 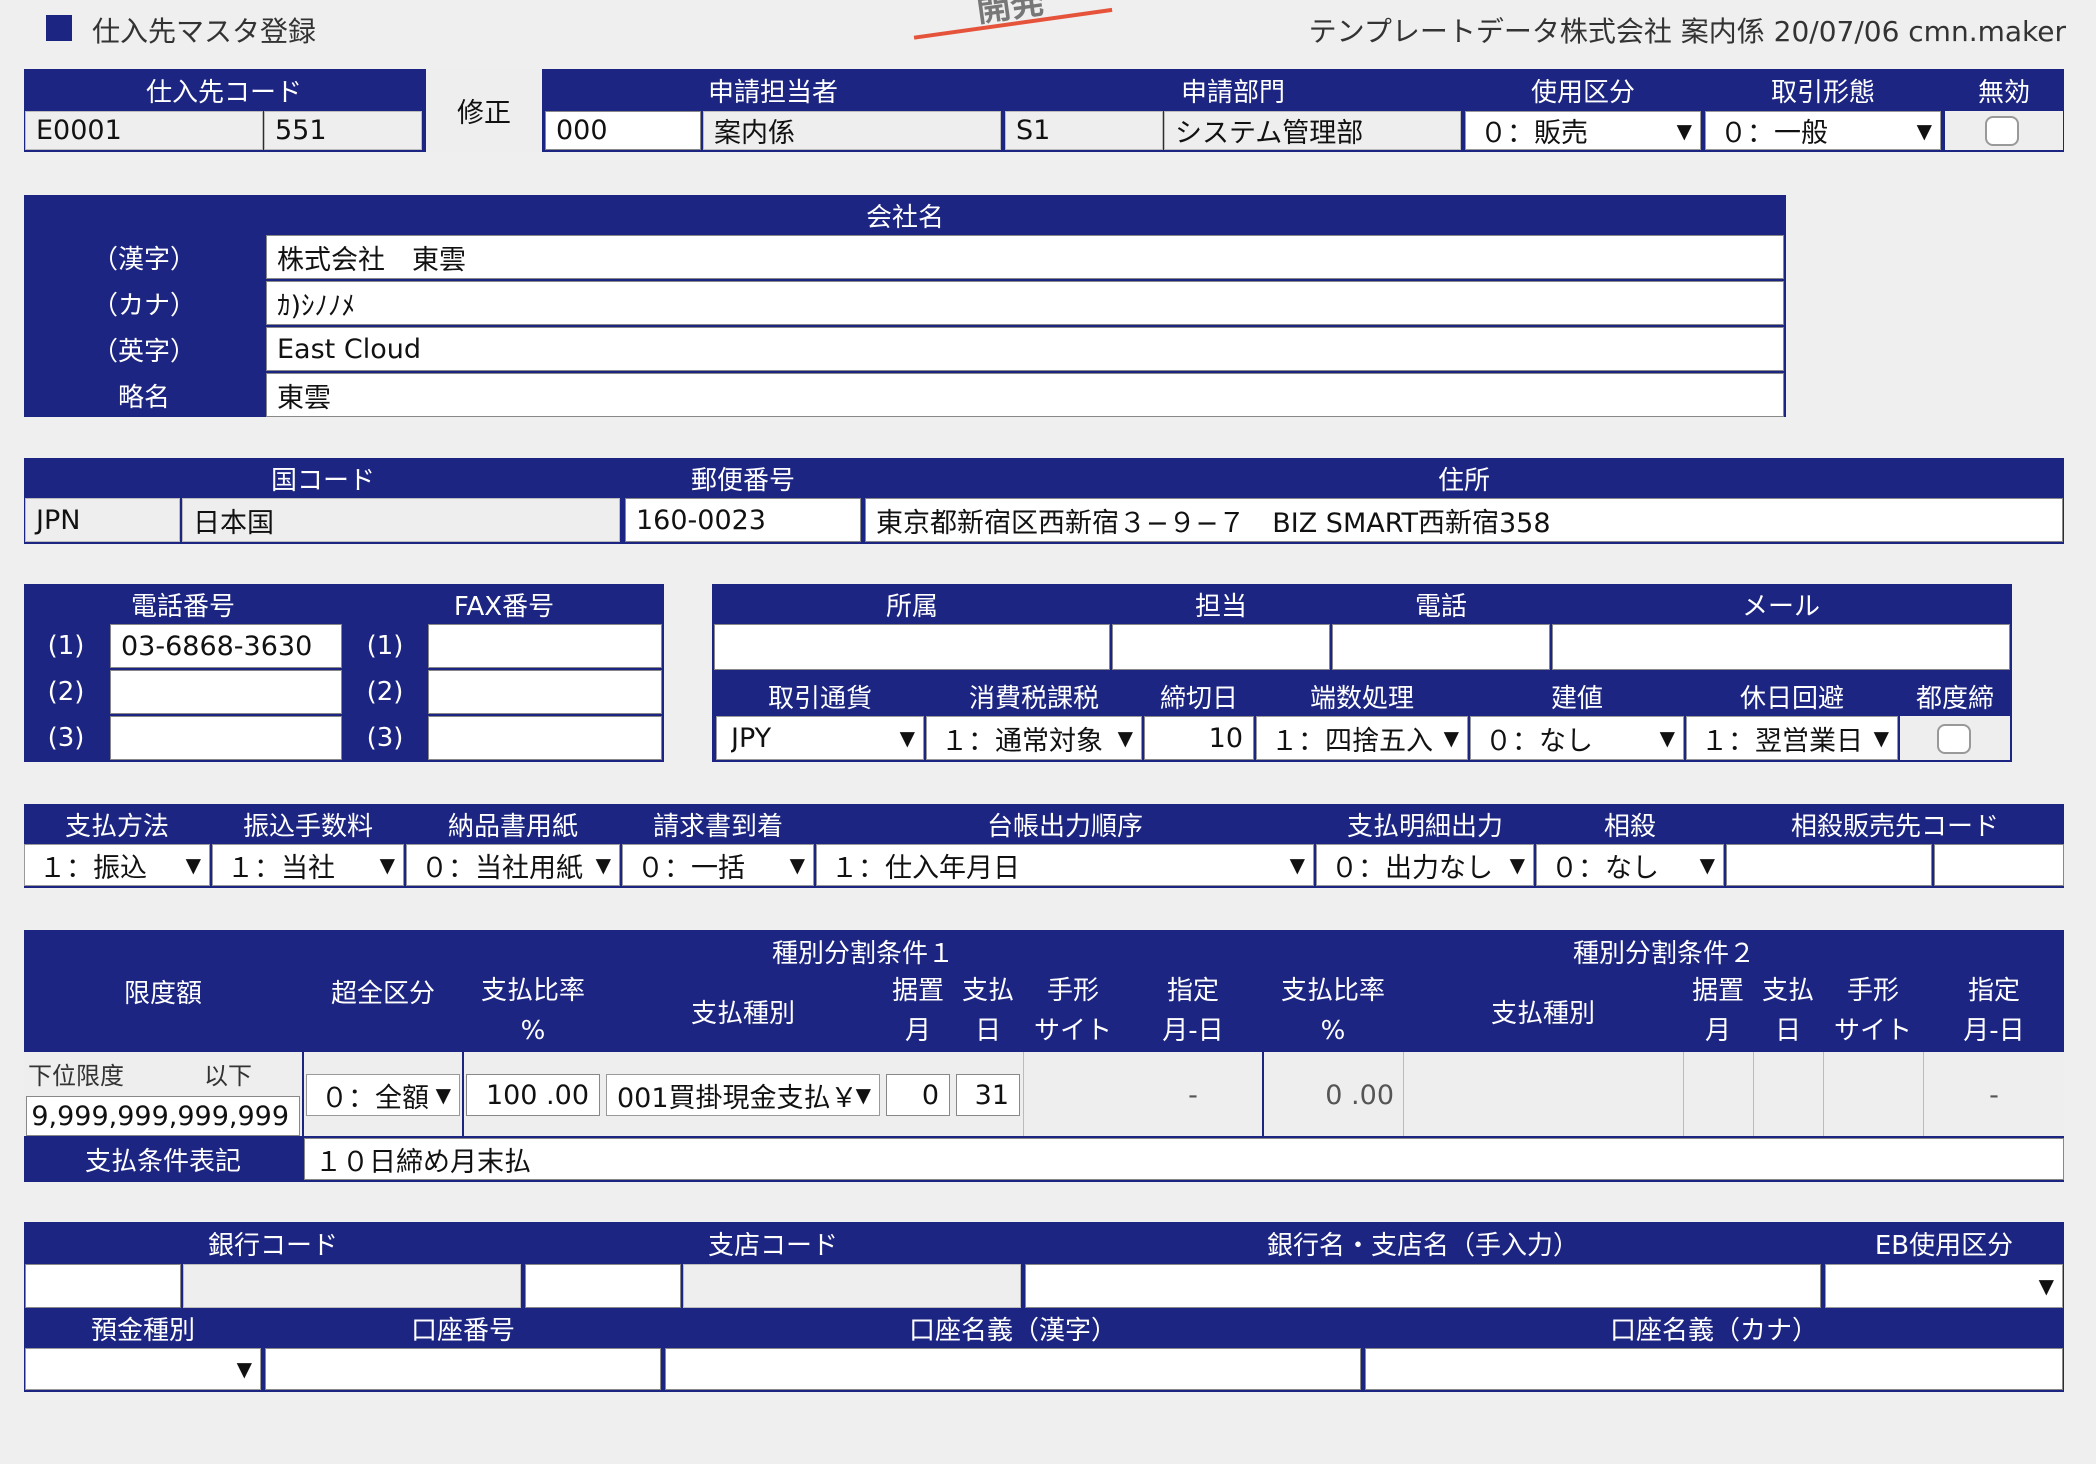 What do you see at coordinates (1792, 738) in the screenshot?
I see `holiday-select: １：翌営業日 ▼` at bounding box center [1792, 738].